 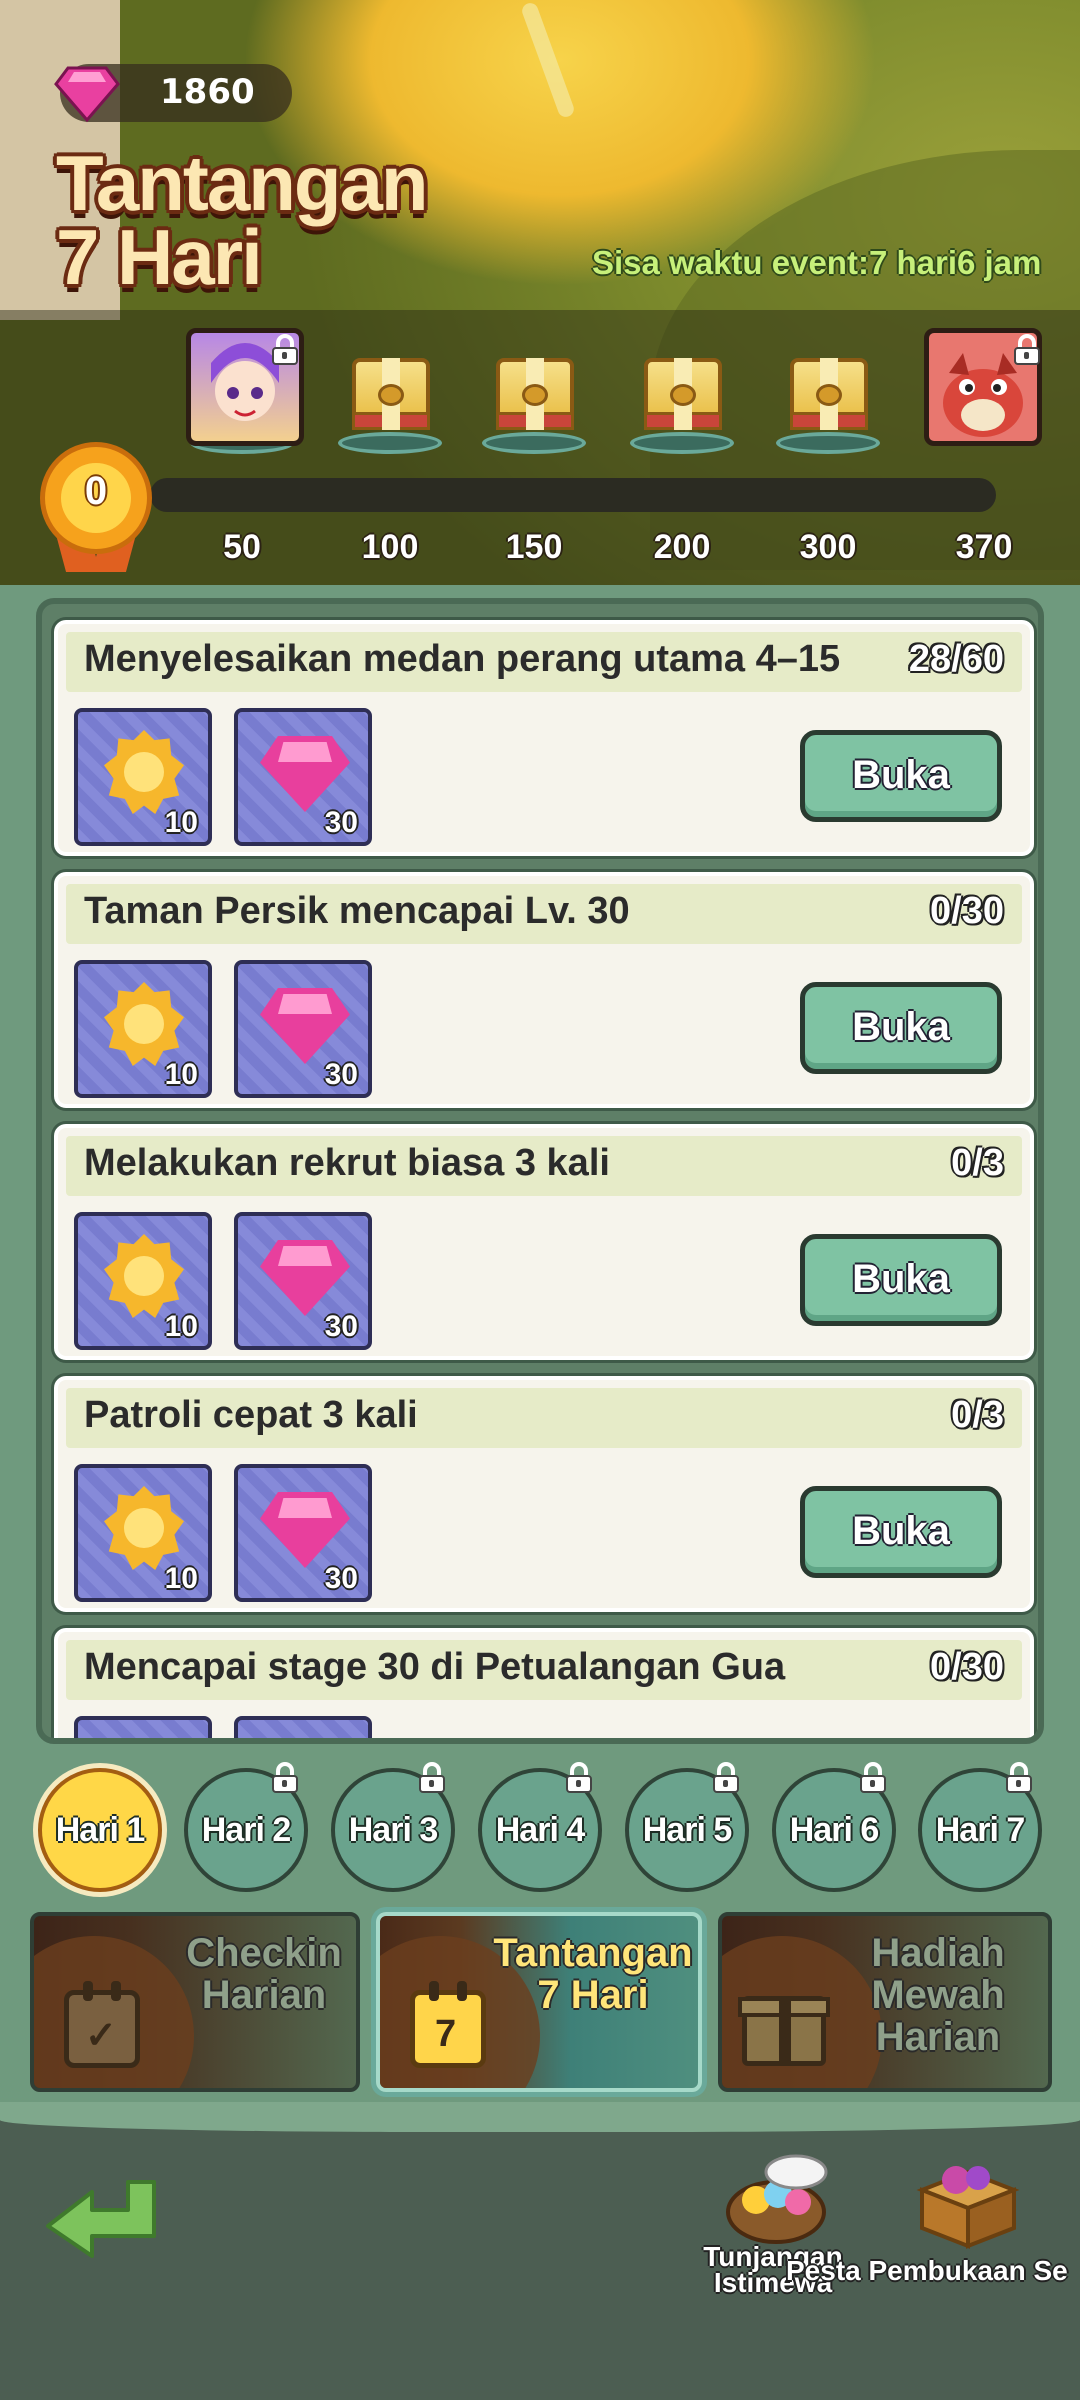 I want to click on back-button, so click(x=102, y=2215).